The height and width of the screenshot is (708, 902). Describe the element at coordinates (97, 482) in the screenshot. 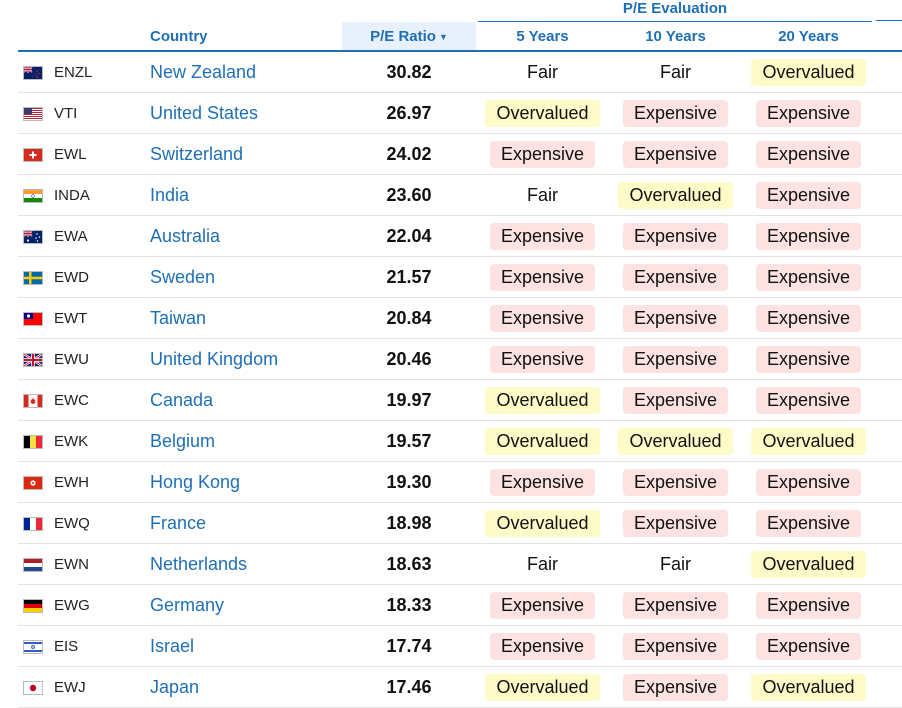

I see `ticker-cell: EWH` at that location.